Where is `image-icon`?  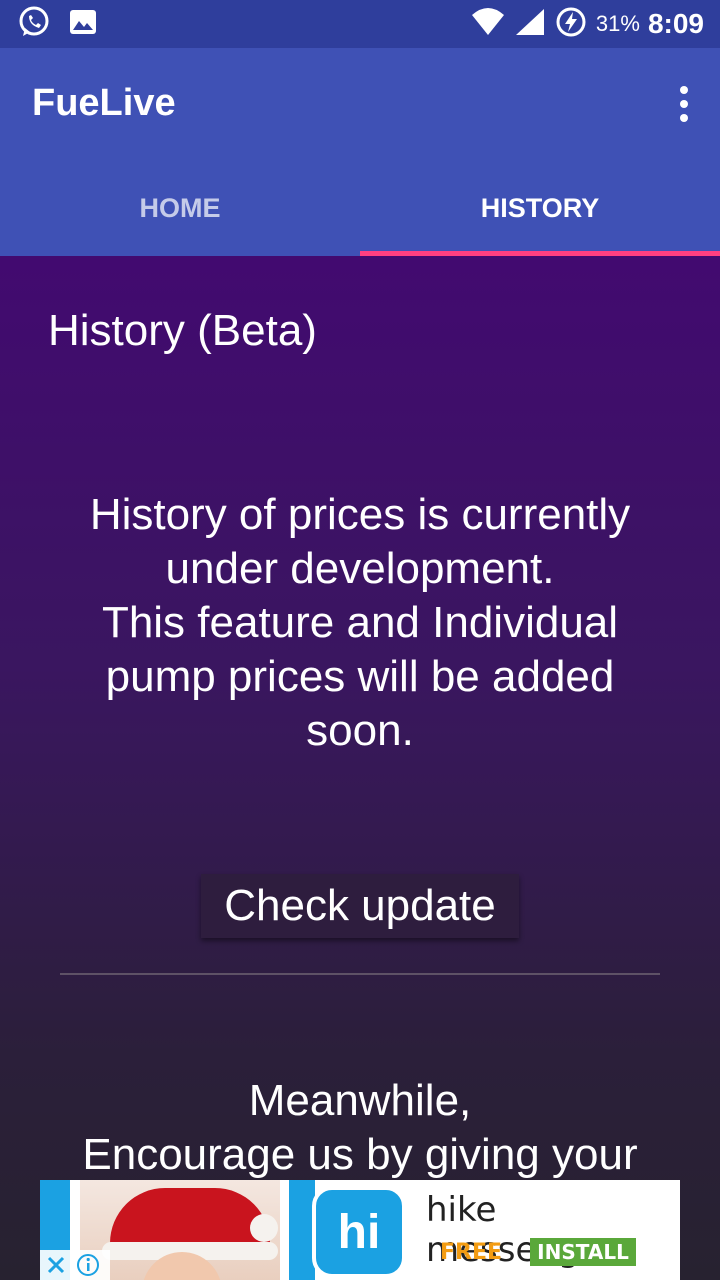 image-icon is located at coordinates (83, 24).